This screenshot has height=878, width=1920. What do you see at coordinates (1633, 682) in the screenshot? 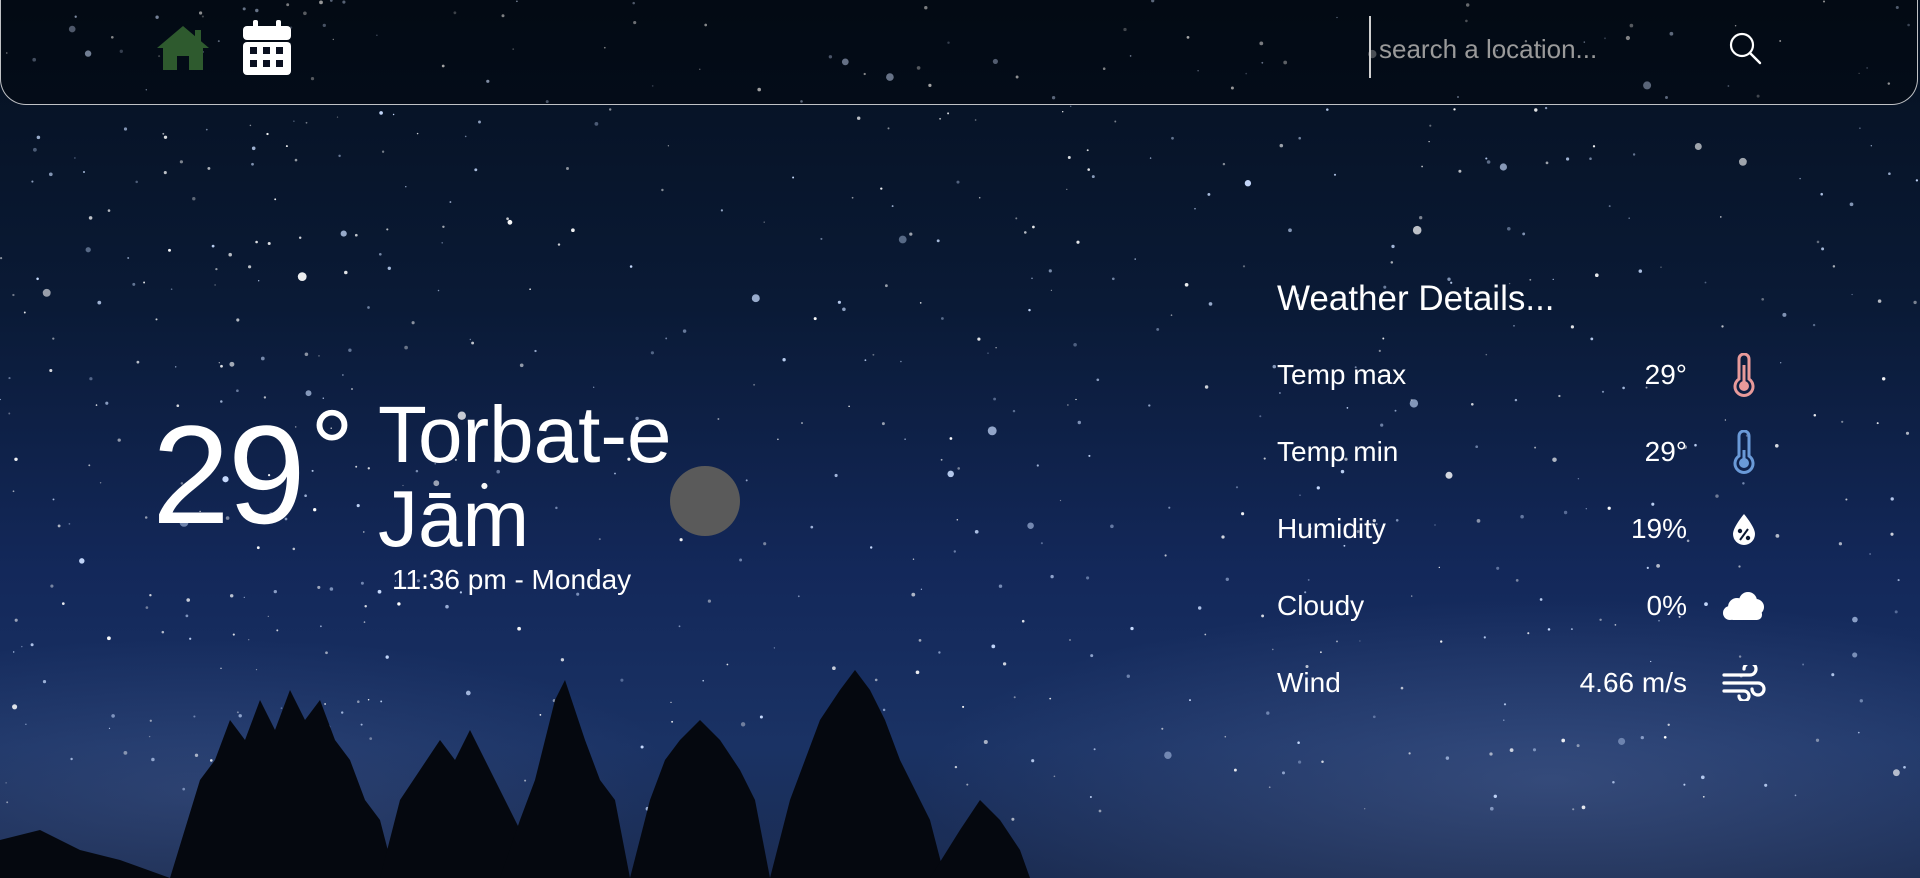
I see `detail-value: 4.66 m/s` at bounding box center [1633, 682].